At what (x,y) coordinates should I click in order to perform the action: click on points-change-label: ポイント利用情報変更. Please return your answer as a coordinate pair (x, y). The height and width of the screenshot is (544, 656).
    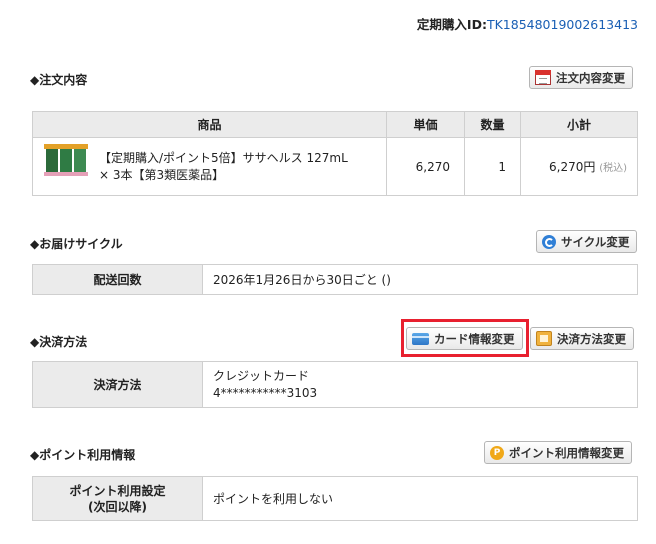
    Looking at the image, I should click on (566, 452).